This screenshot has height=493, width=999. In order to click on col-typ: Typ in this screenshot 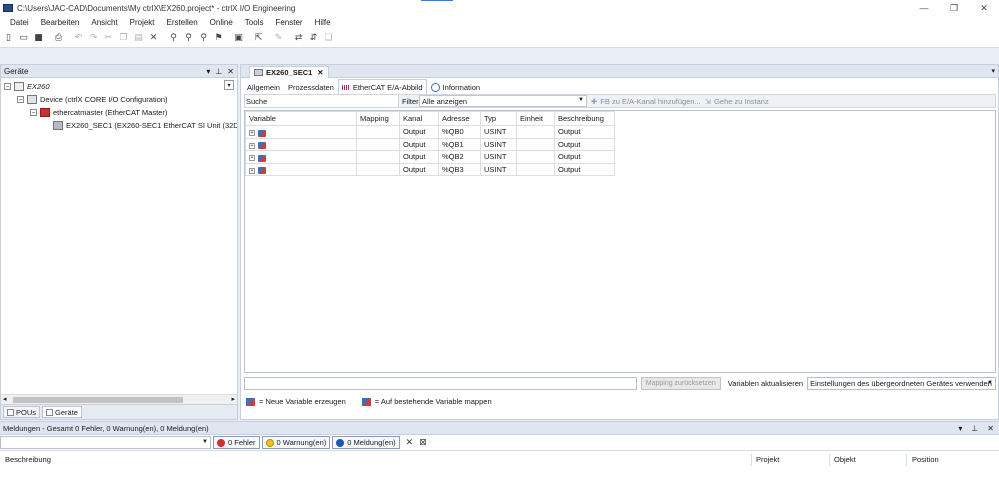, I will do `click(498, 118)`.